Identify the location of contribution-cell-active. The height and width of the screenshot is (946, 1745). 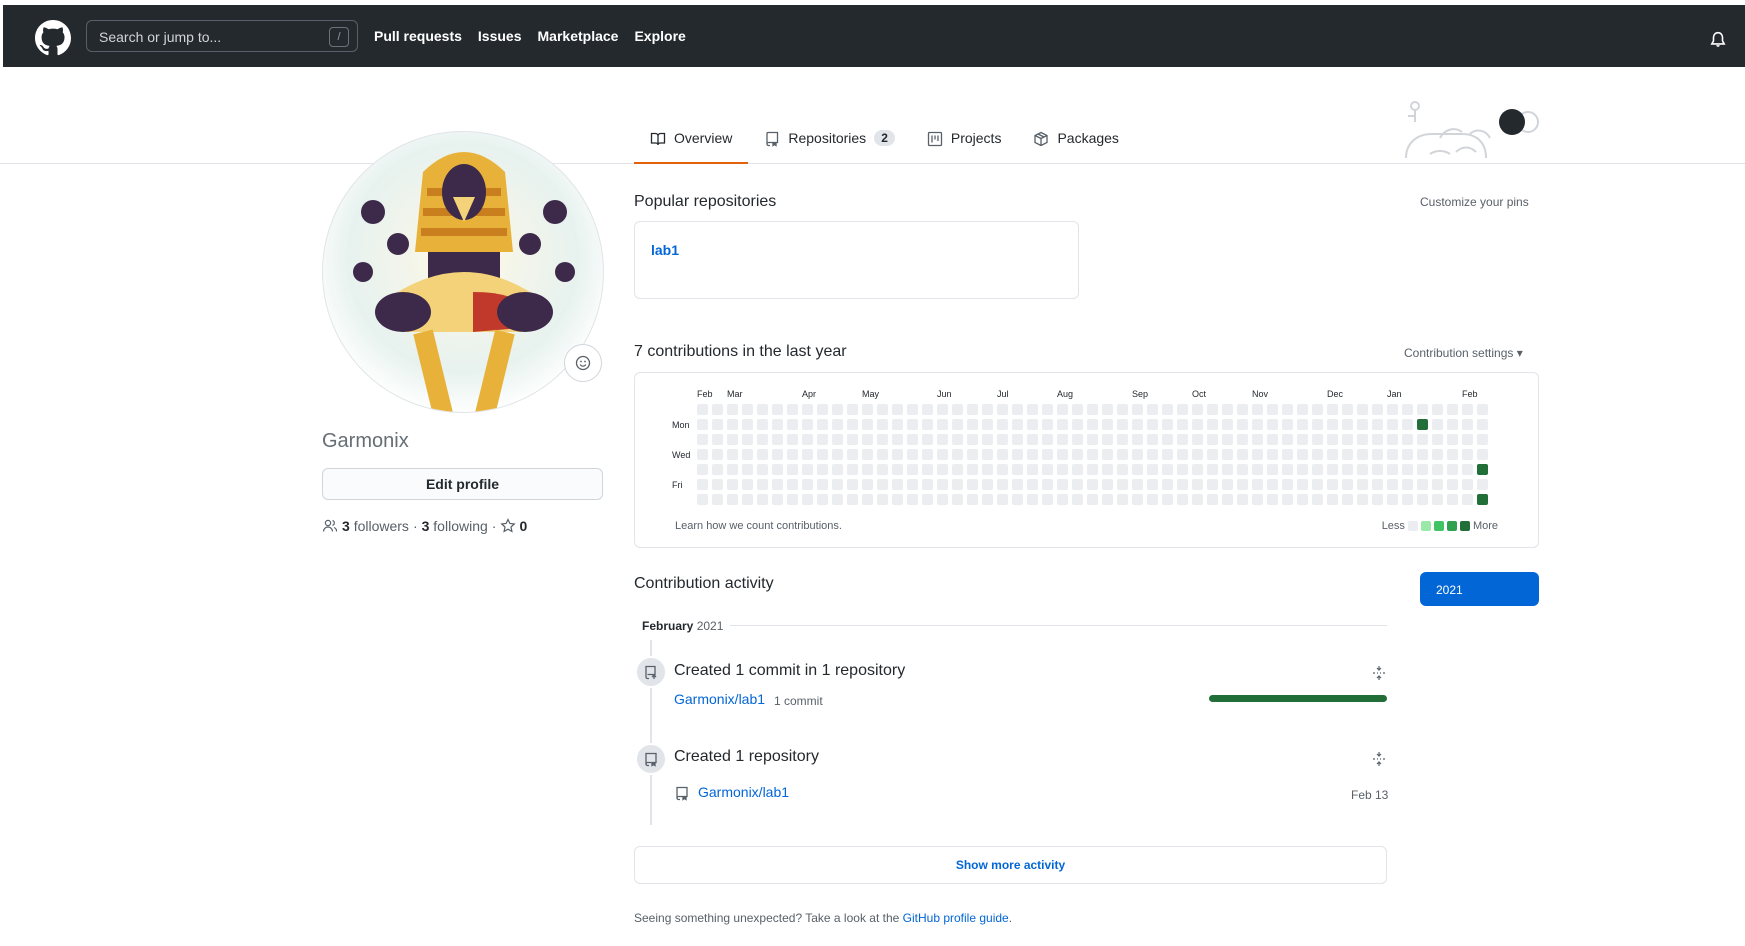
(1482, 499).